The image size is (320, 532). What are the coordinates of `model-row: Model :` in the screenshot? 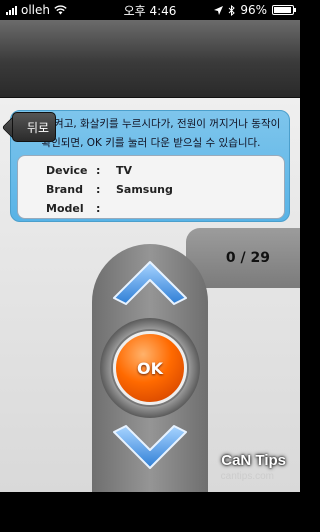 It's located at (81, 208).